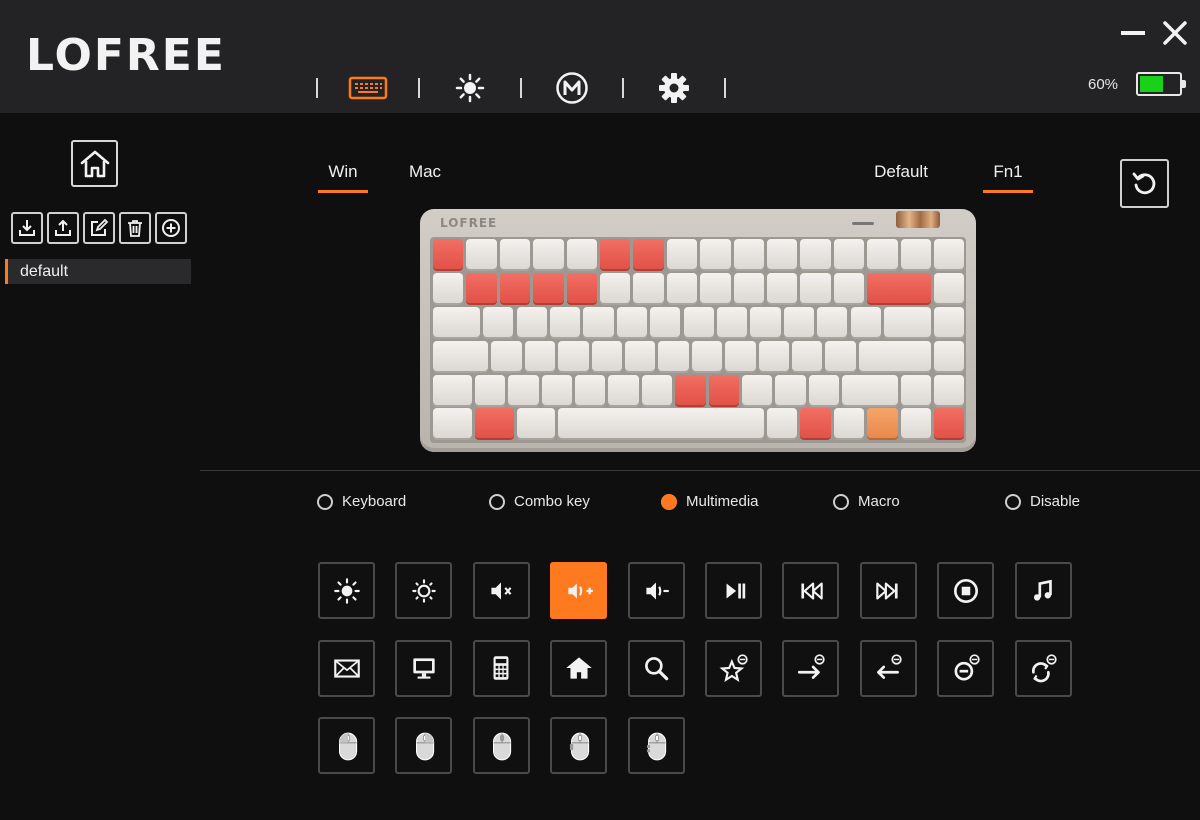 This screenshot has width=1200, height=820. What do you see at coordinates (94, 163) in the screenshot?
I see `home-button` at bounding box center [94, 163].